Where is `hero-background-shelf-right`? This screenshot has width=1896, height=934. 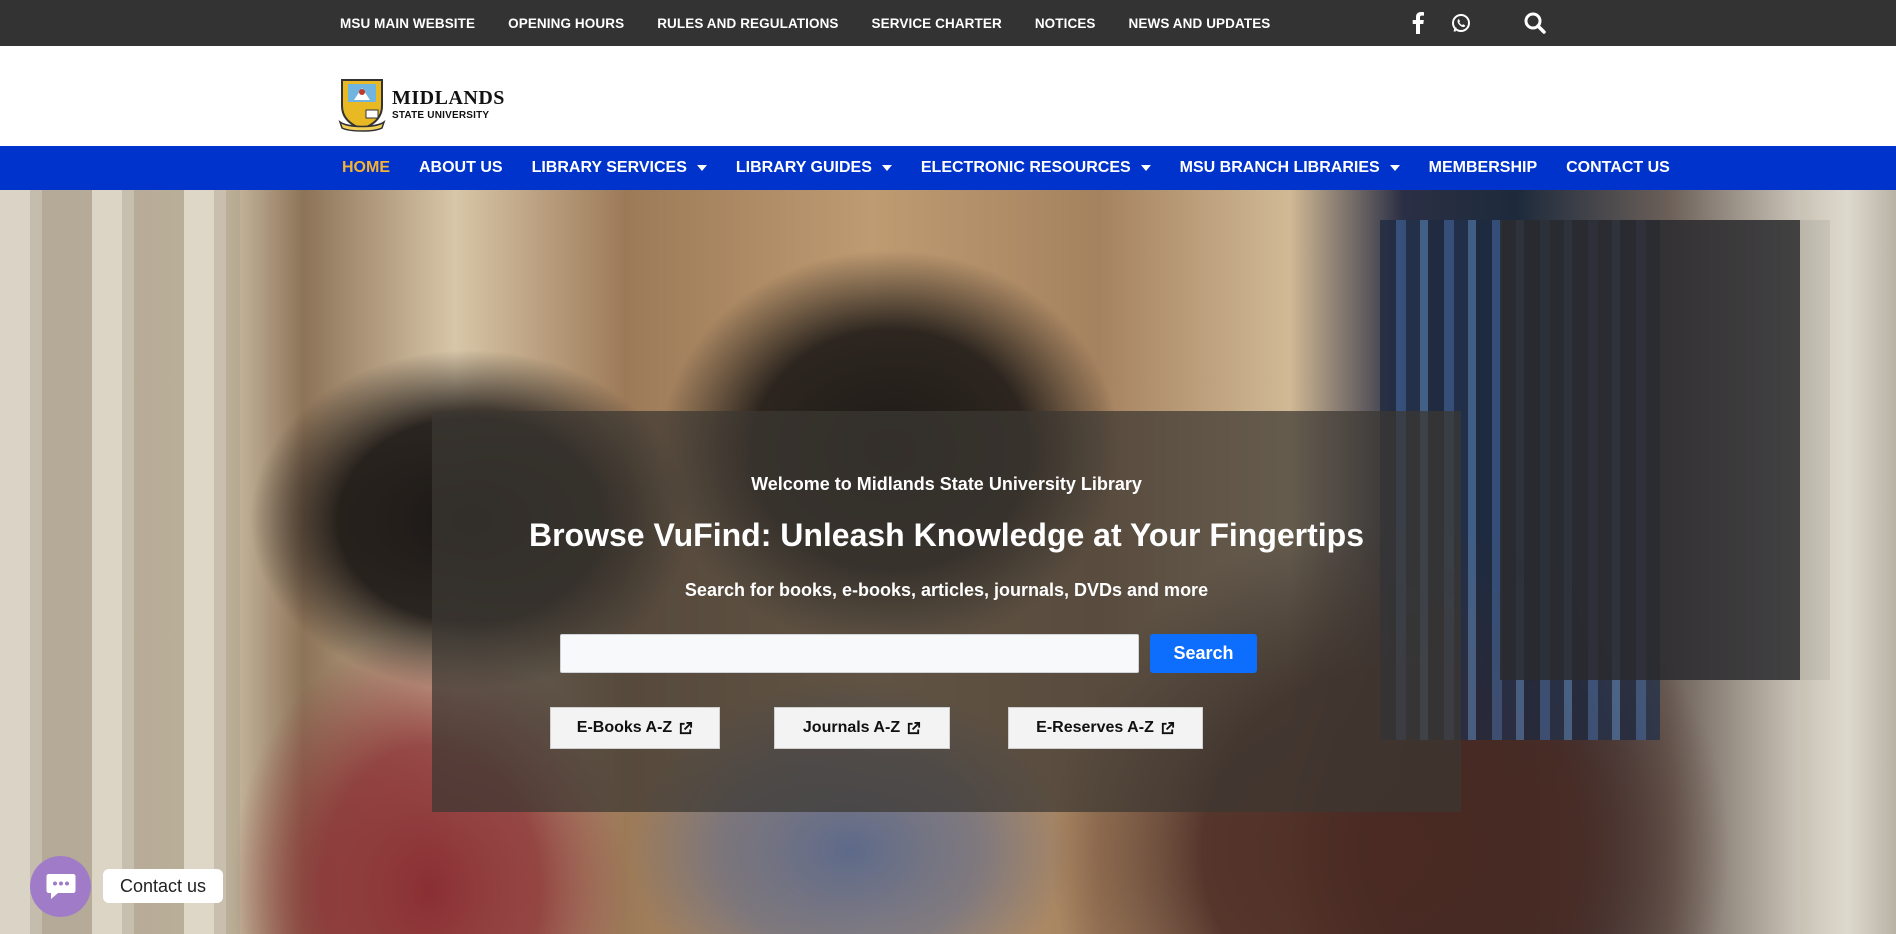
hero-background-shelf-right is located at coordinates (1848, 562).